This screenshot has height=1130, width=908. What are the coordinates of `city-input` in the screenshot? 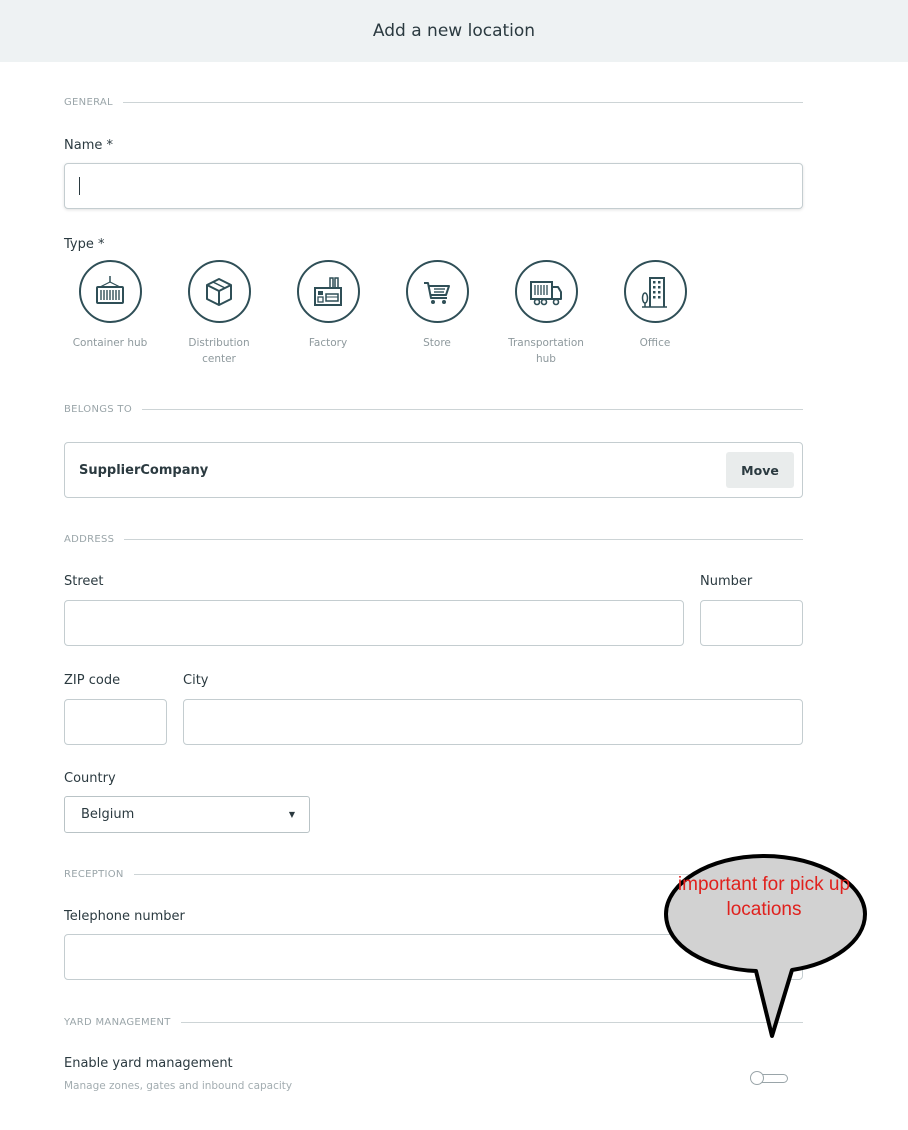 It's located at (493, 722).